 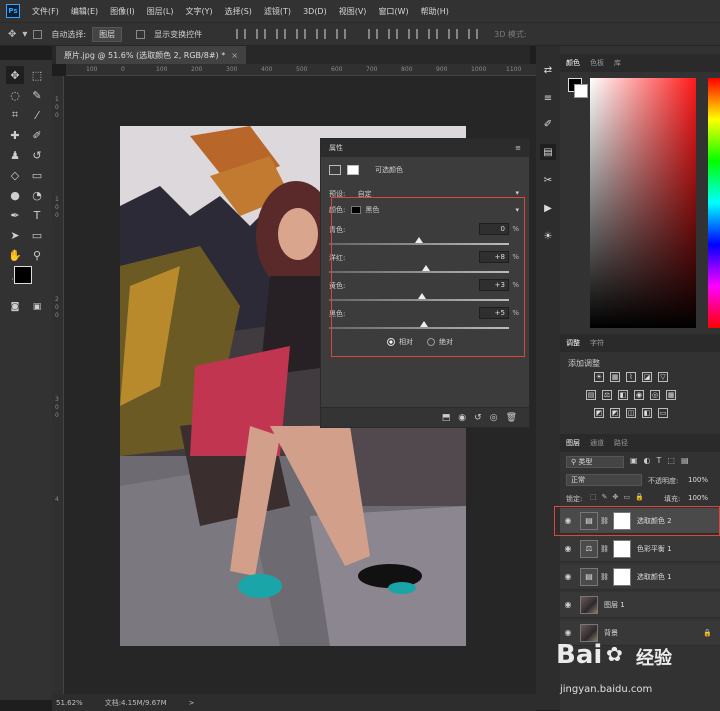 What do you see at coordinates (192, 703) in the screenshot?
I see `status-menu-arrow: >` at bounding box center [192, 703].